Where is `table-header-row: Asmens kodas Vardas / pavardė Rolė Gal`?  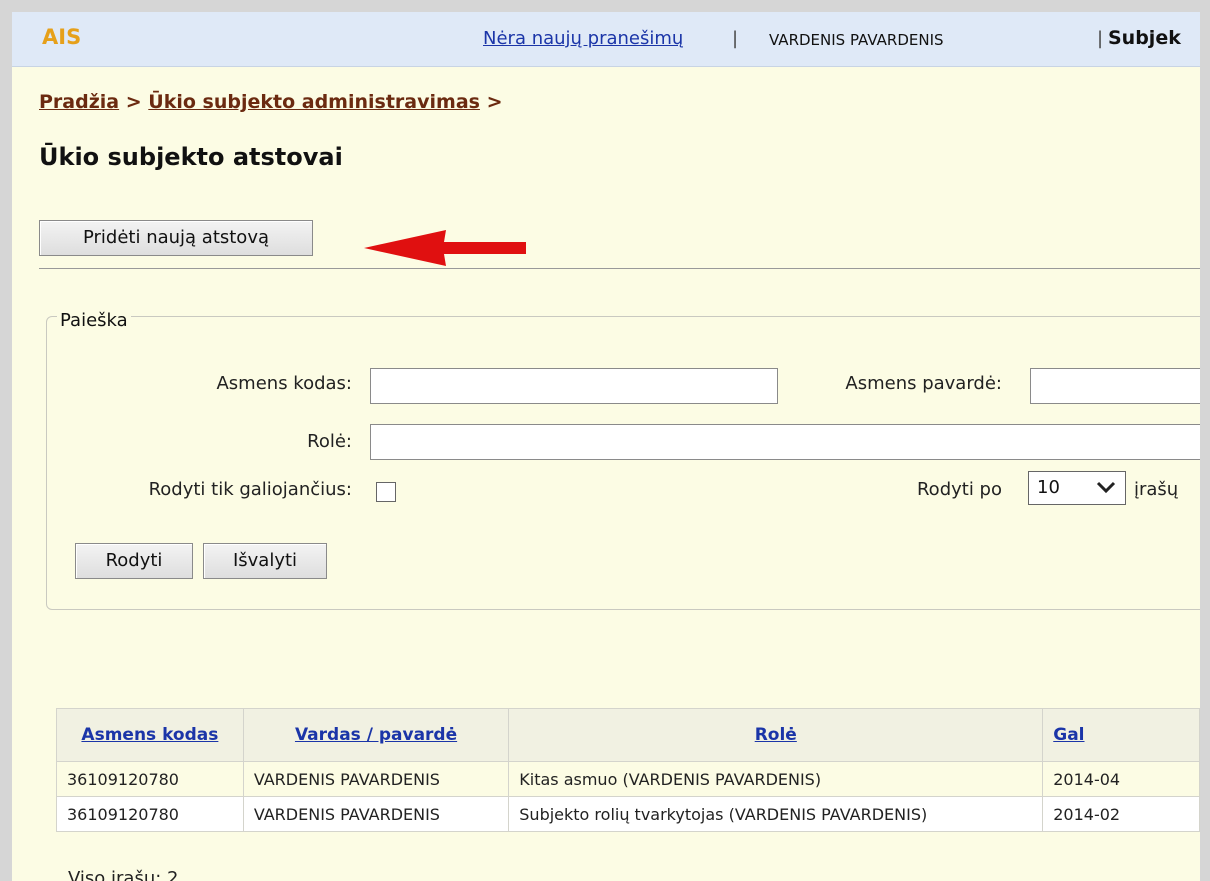 table-header-row: Asmens kodas Vardas / pavardė Rolė Gal is located at coordinates (628, 735).